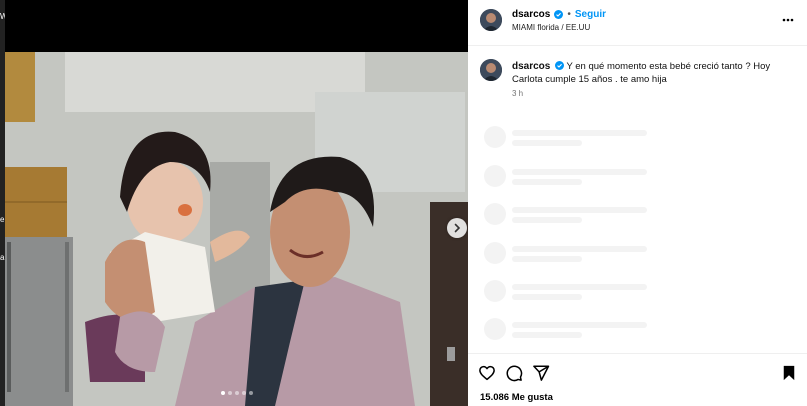 The image size is (807, 406). What do you see at coordinates (2, 257) in the screenshot?
I see `background-text: a` at bounding box center [2, 257].